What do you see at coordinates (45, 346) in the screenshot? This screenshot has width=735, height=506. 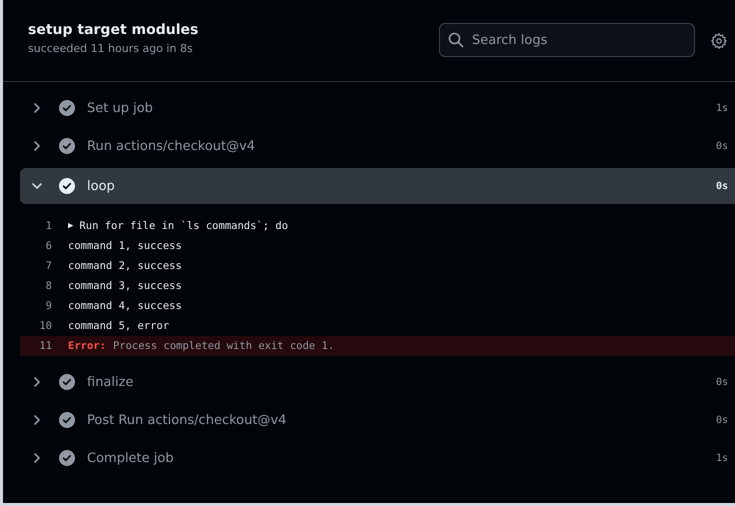 I see `line-number: 11` at bounding box center [45, 346].